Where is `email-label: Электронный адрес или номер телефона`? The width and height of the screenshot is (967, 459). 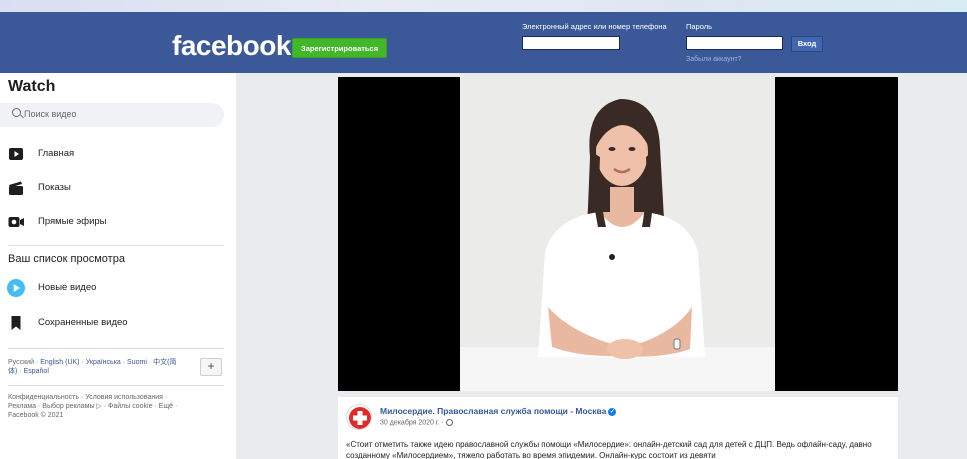 email-label: Электронный адрес или номер телефона is located at coordinates (594, 26).